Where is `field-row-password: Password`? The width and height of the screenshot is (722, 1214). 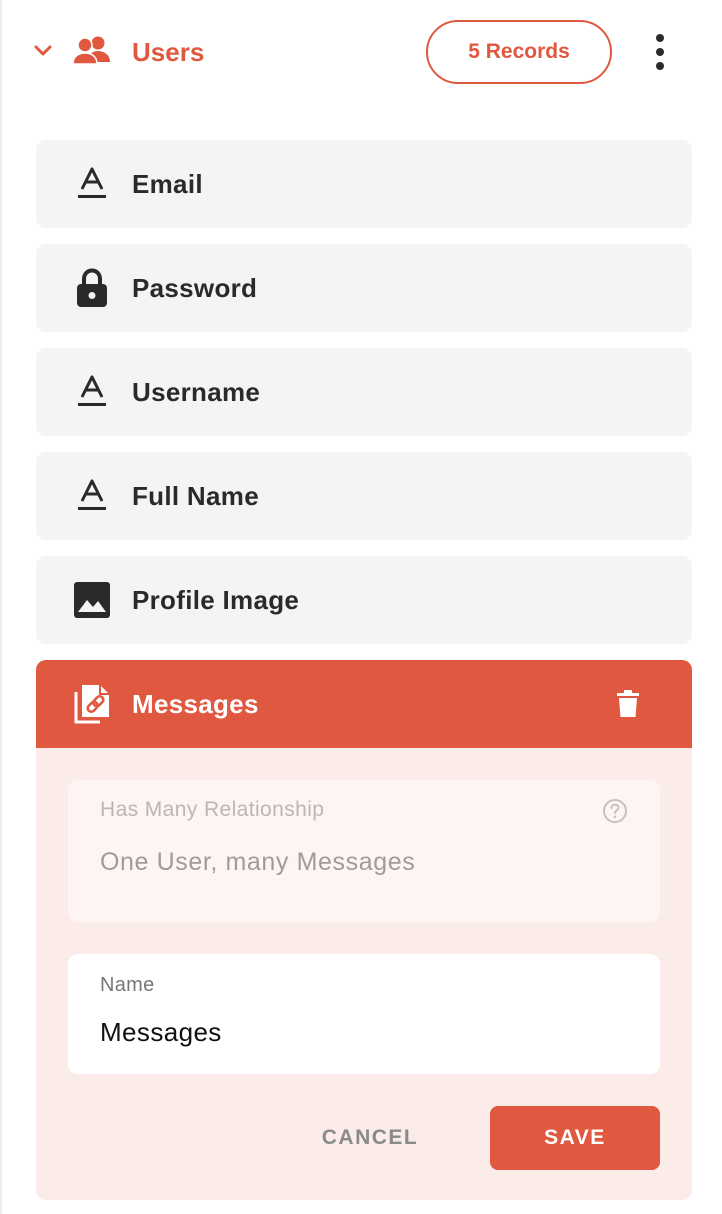
field-row-password: Password is located at coordinates (364, 288).